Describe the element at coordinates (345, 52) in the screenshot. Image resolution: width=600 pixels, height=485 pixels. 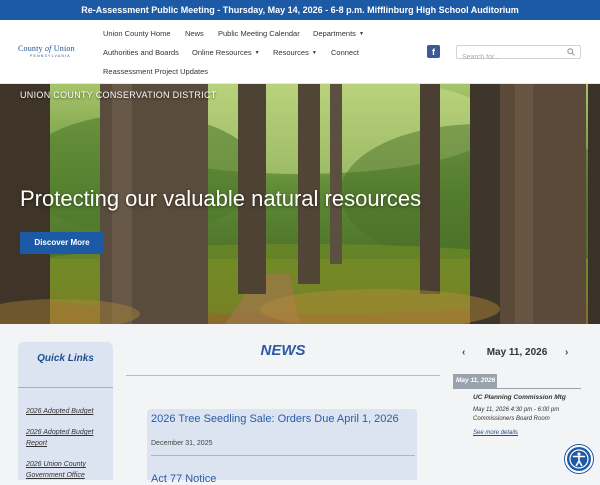
I see `nav-connect: Connect` at that location.